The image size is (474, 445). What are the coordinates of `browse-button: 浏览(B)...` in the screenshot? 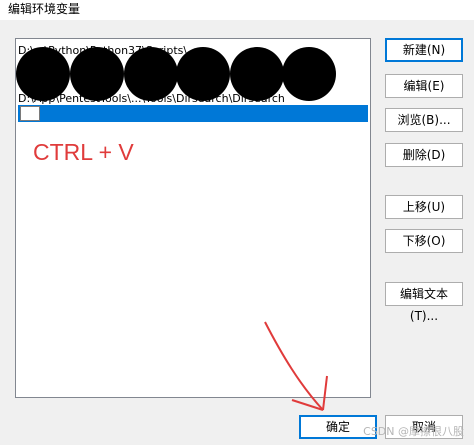 It's located at (424, 120).